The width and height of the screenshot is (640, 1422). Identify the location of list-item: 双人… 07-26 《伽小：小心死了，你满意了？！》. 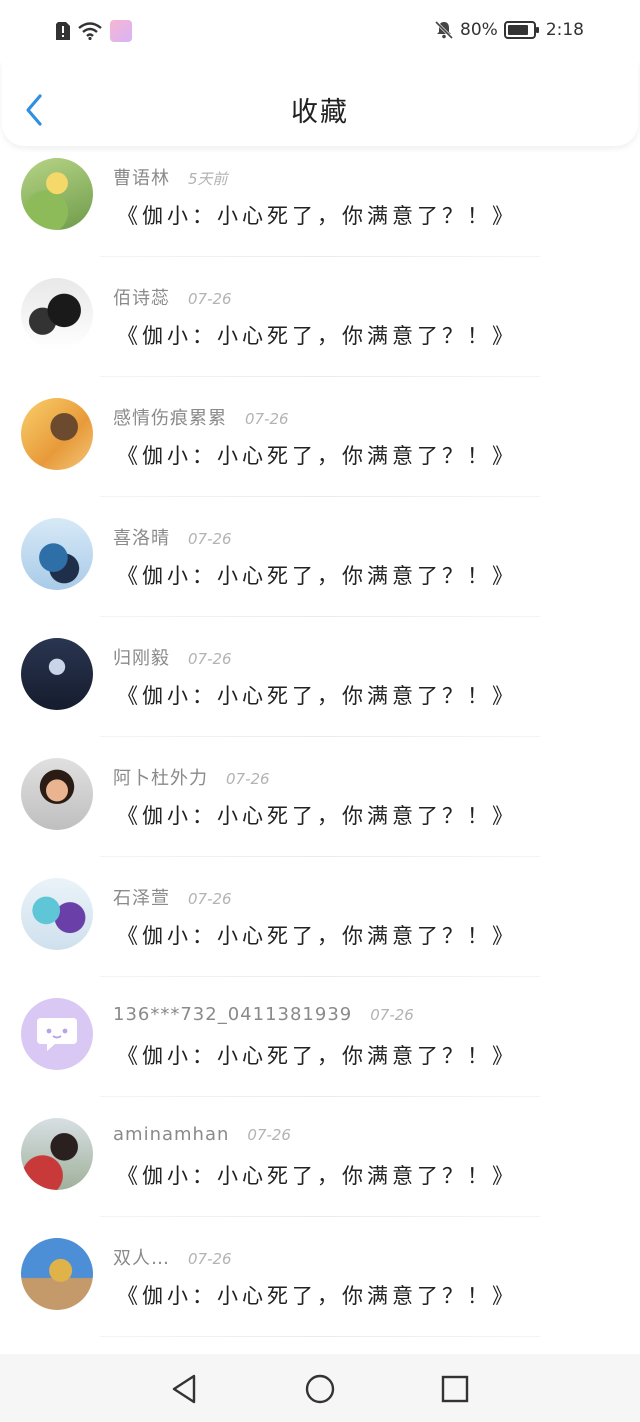
(320, 1267).